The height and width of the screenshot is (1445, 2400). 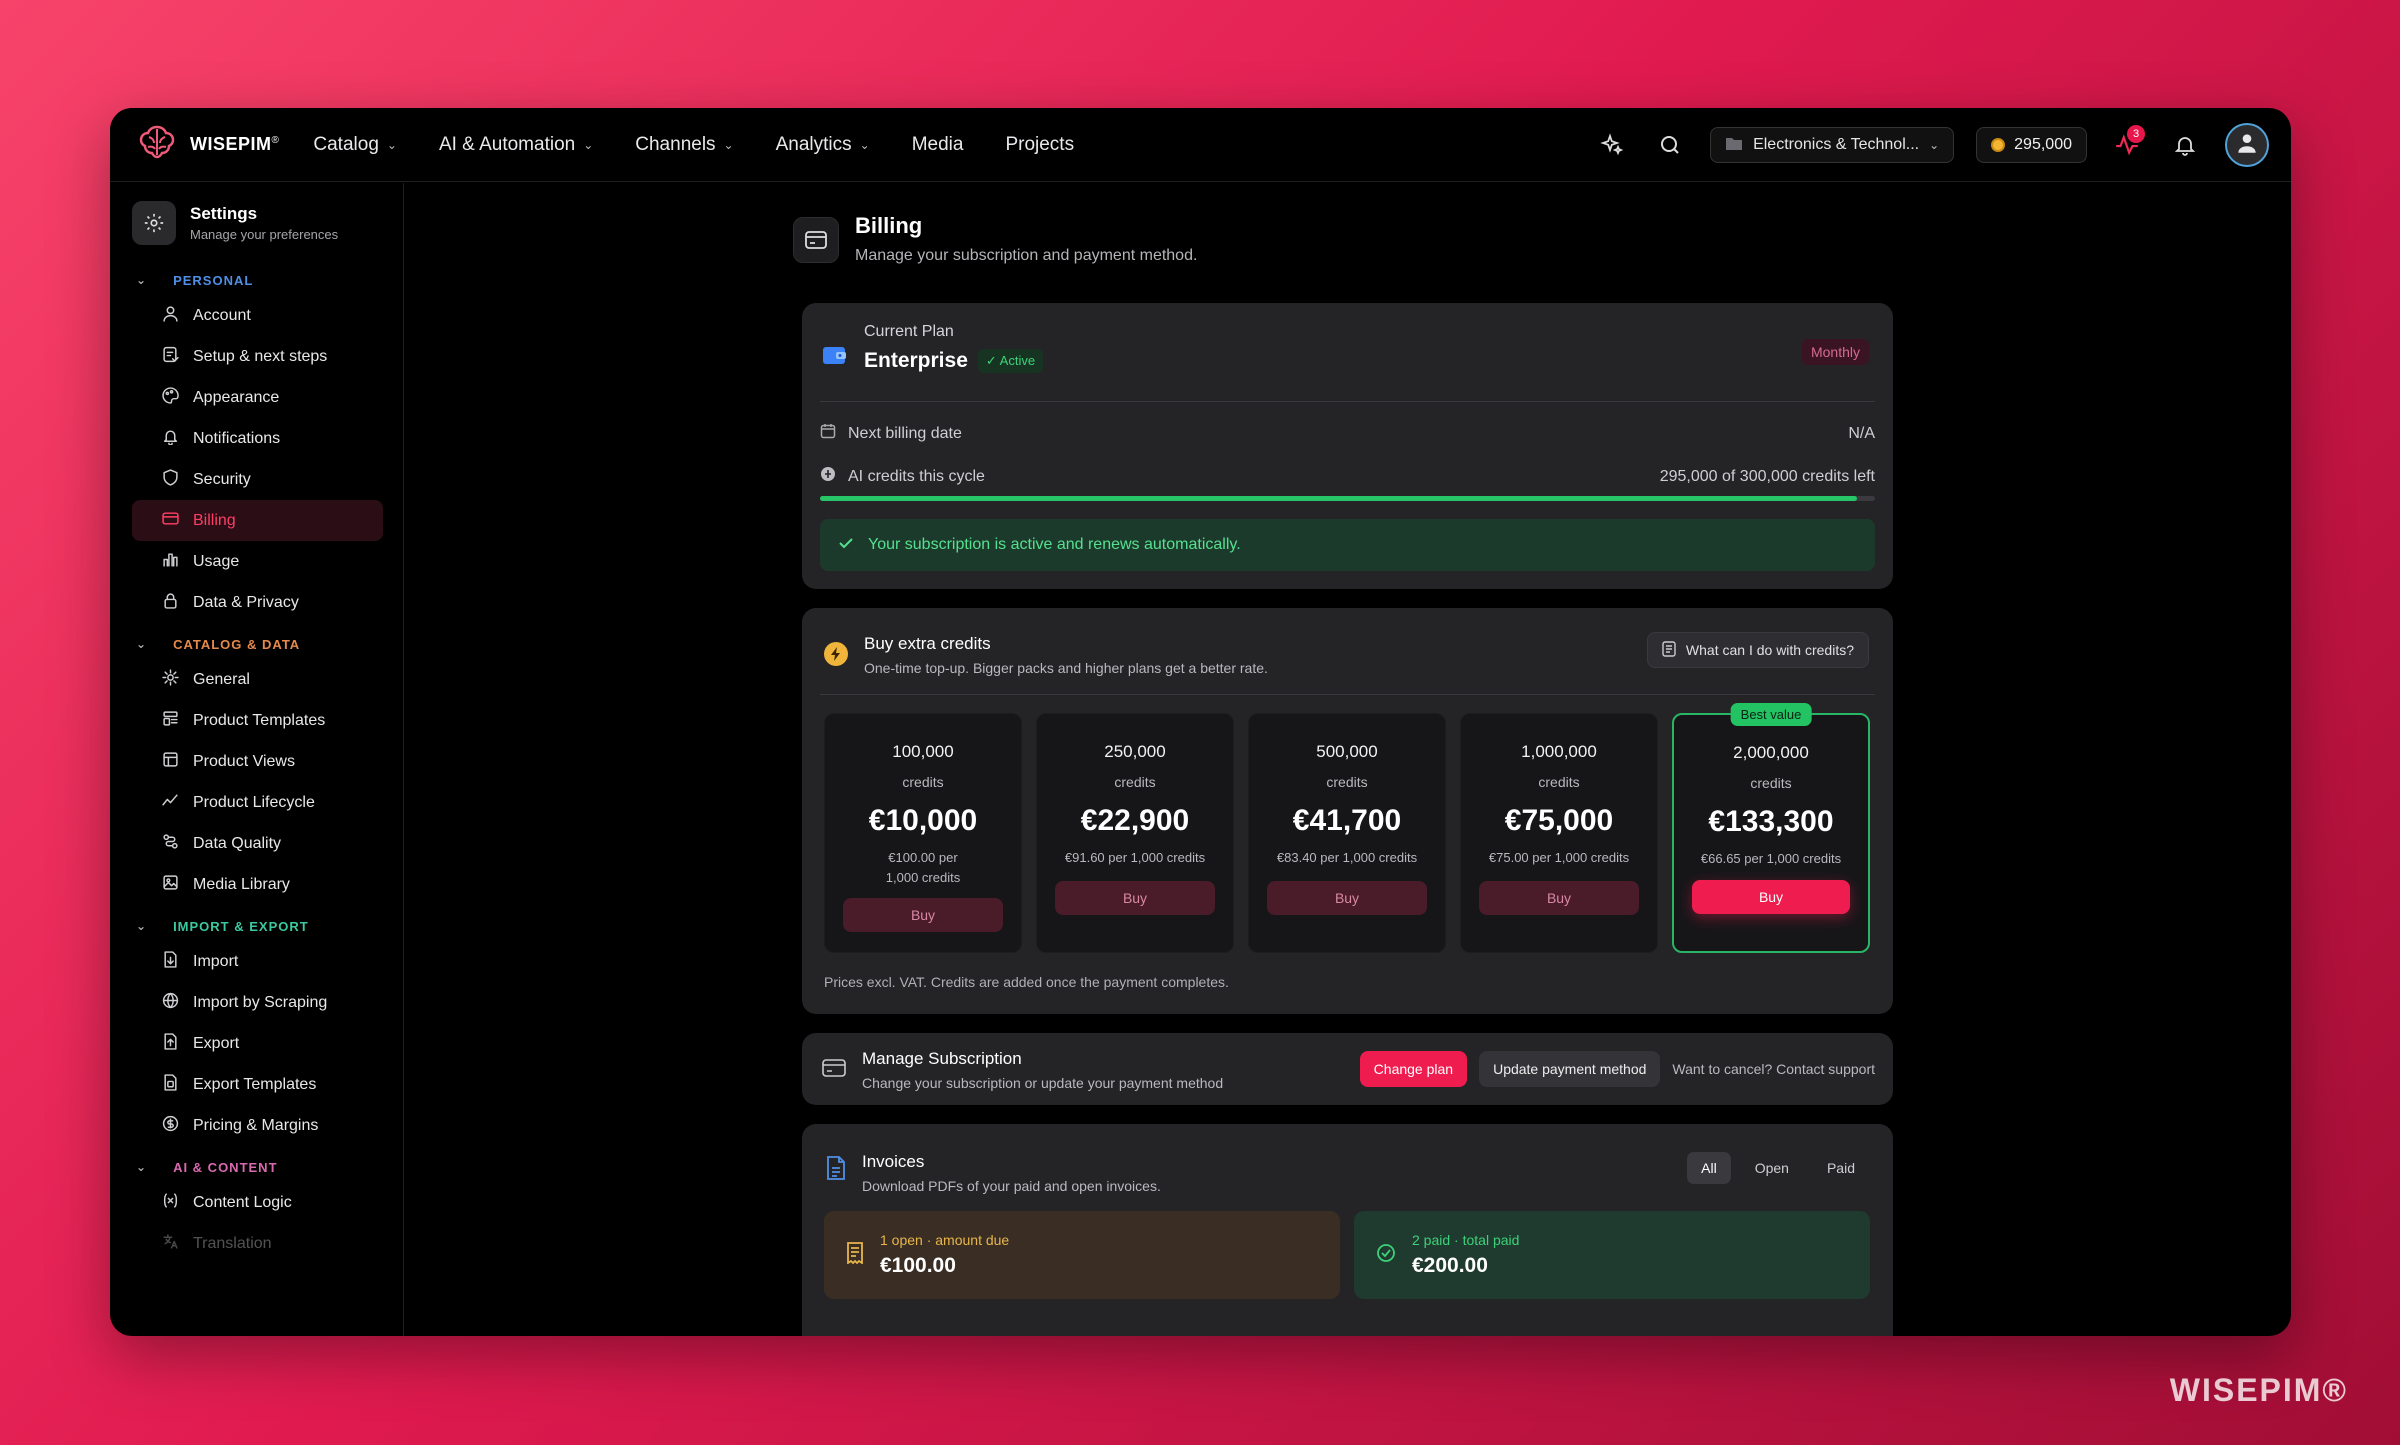 What do you see at coordinates (257, 280) in the screenshot?
I see `sidebar-section-personal: ⌄ PERSONAL` at bounding box center [257, 280].